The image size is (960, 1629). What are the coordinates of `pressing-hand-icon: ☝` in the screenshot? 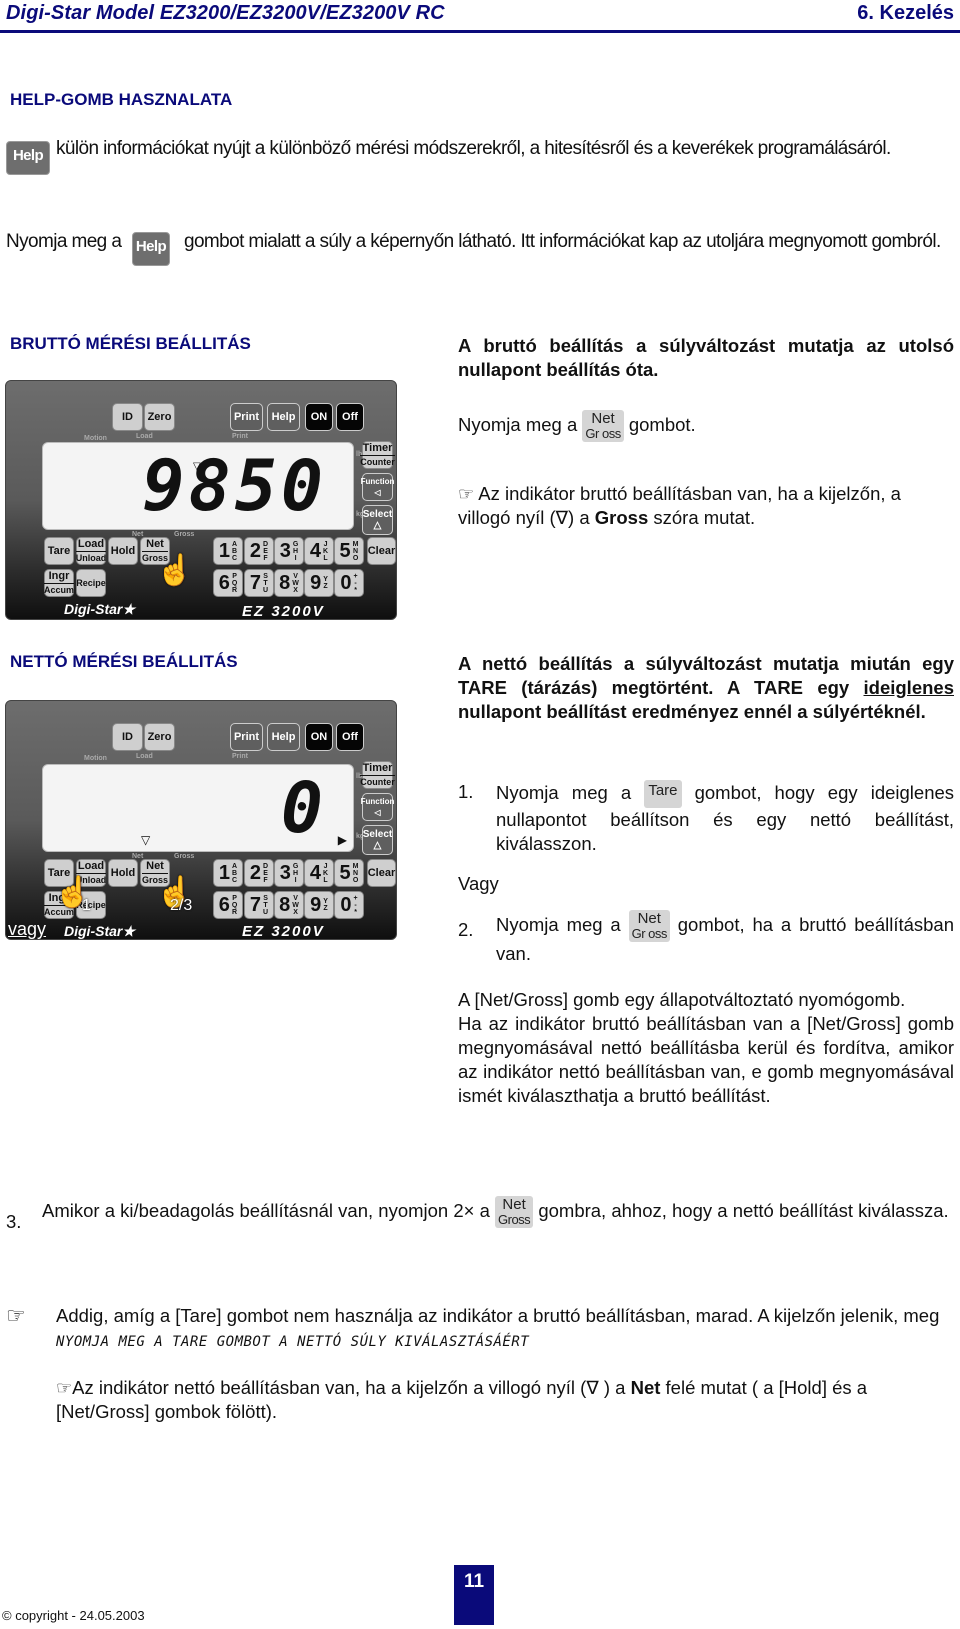 It's located at (175, 570).